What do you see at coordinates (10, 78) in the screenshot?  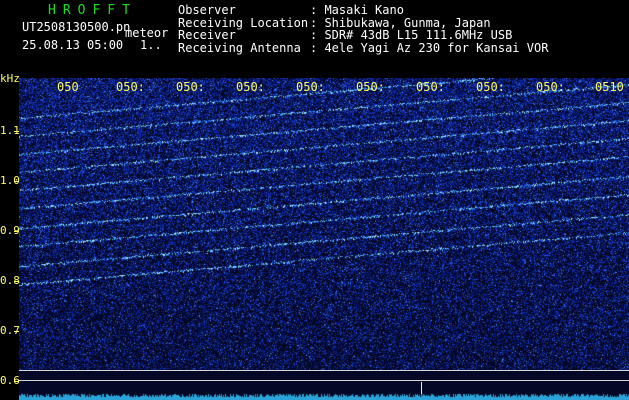 I see `y-axis-unit: kHz` at bounding box center [10, 78].